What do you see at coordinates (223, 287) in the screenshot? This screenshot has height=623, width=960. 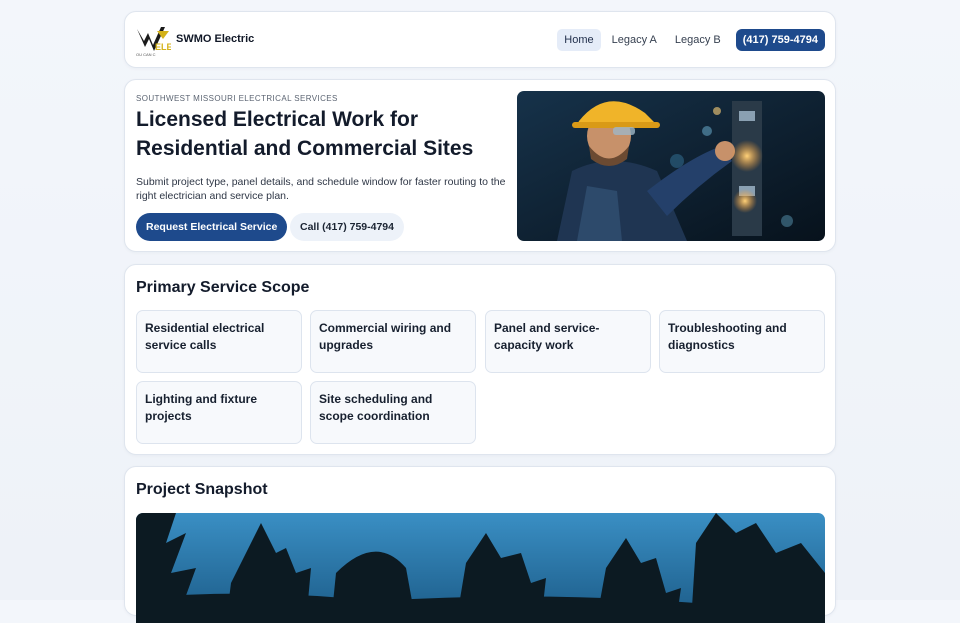 I see `services-title: Primary Service Scope` at bounding box center [223, 287].